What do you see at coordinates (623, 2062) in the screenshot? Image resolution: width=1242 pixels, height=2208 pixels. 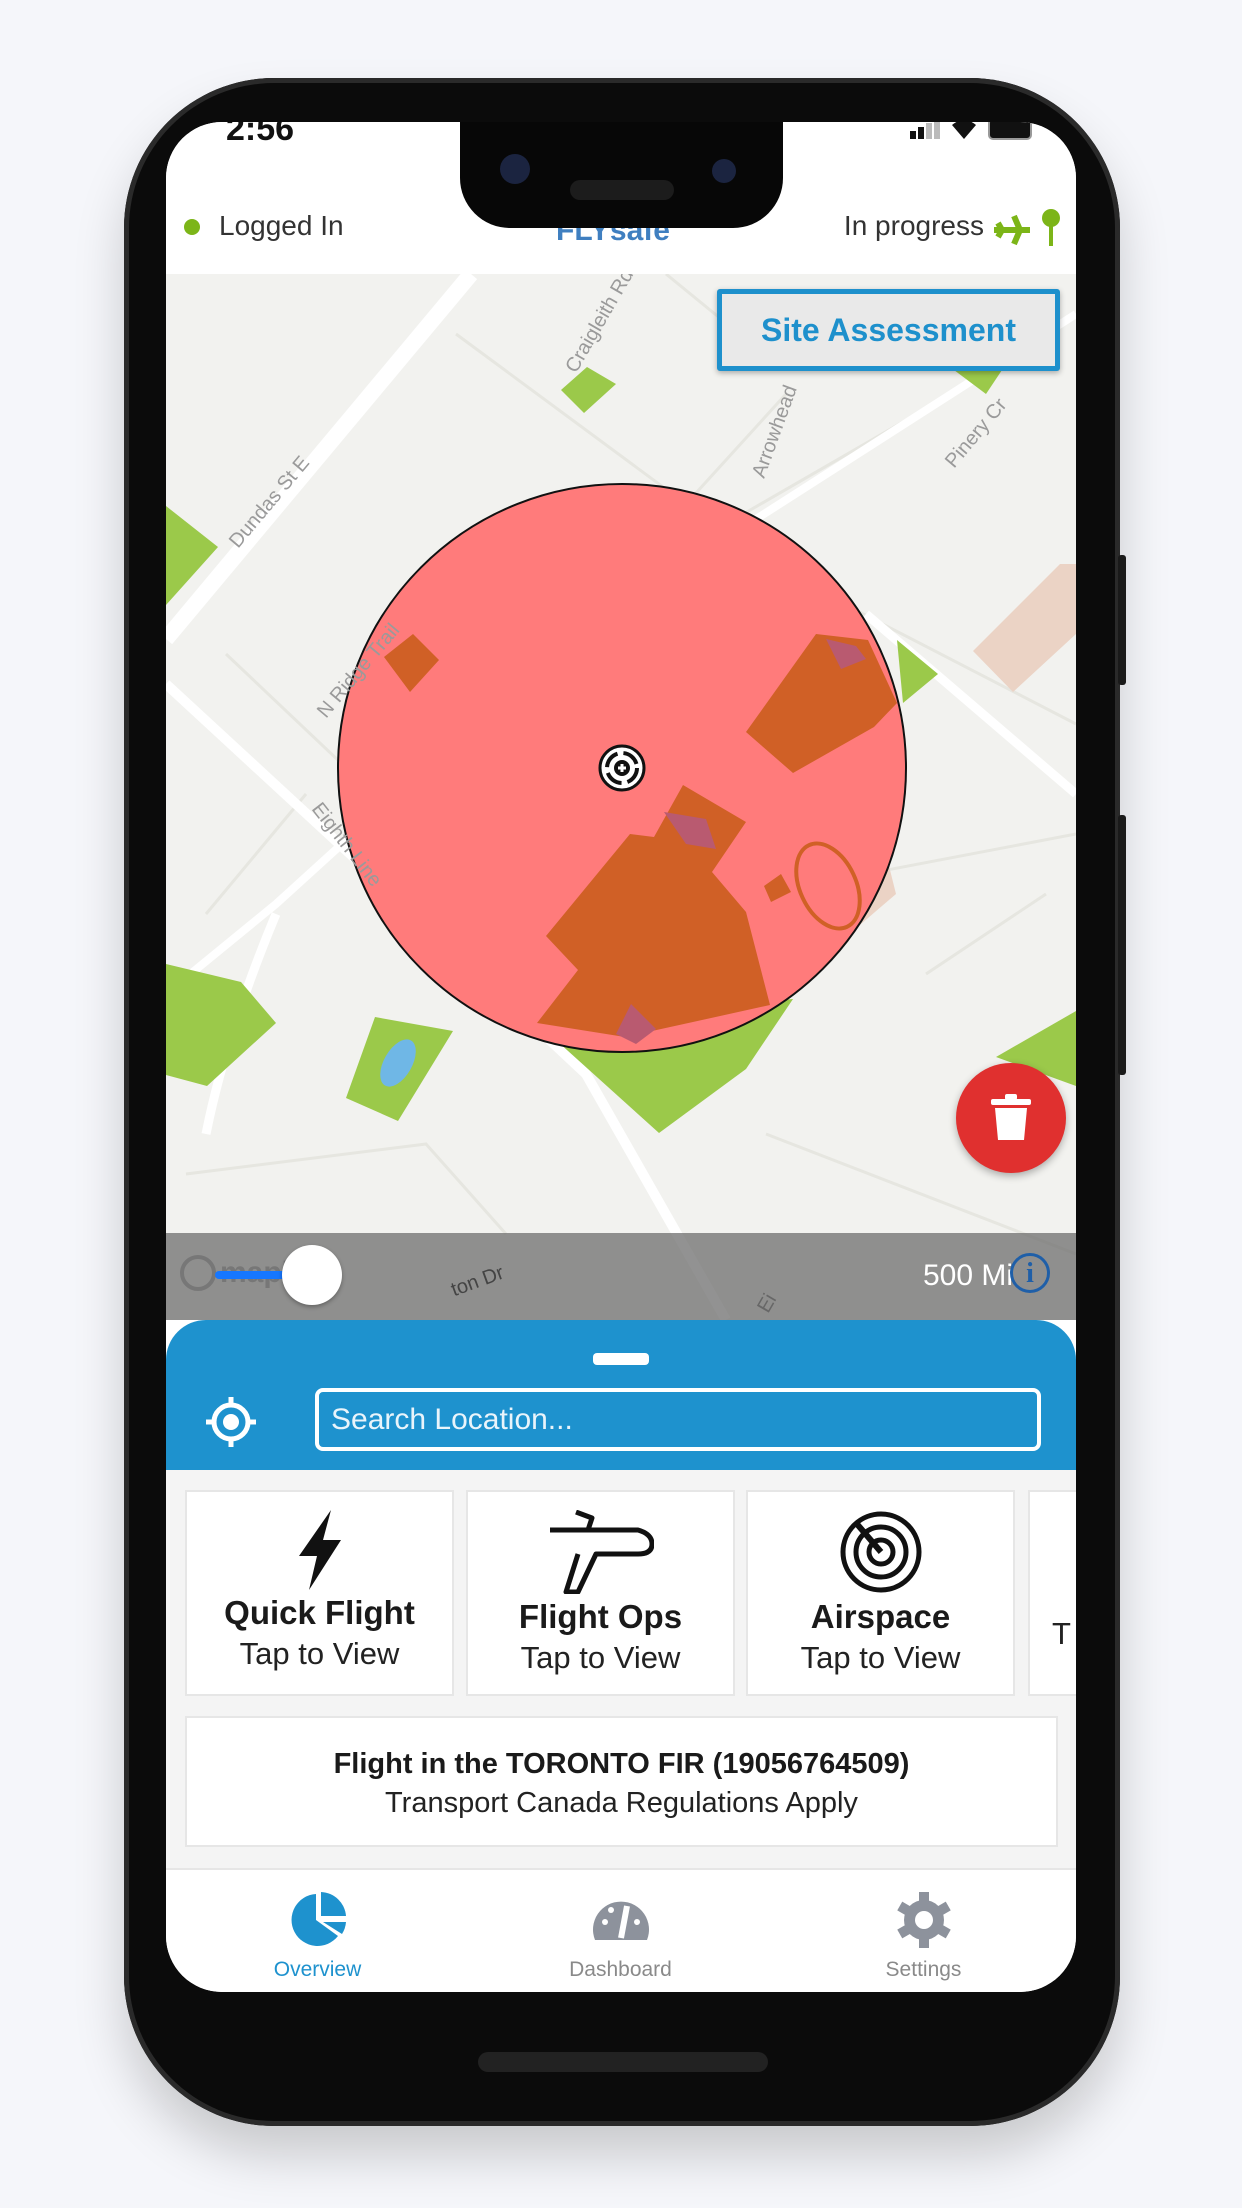 I see `phone-speaker-bar` at bounding box center [623, 2062].